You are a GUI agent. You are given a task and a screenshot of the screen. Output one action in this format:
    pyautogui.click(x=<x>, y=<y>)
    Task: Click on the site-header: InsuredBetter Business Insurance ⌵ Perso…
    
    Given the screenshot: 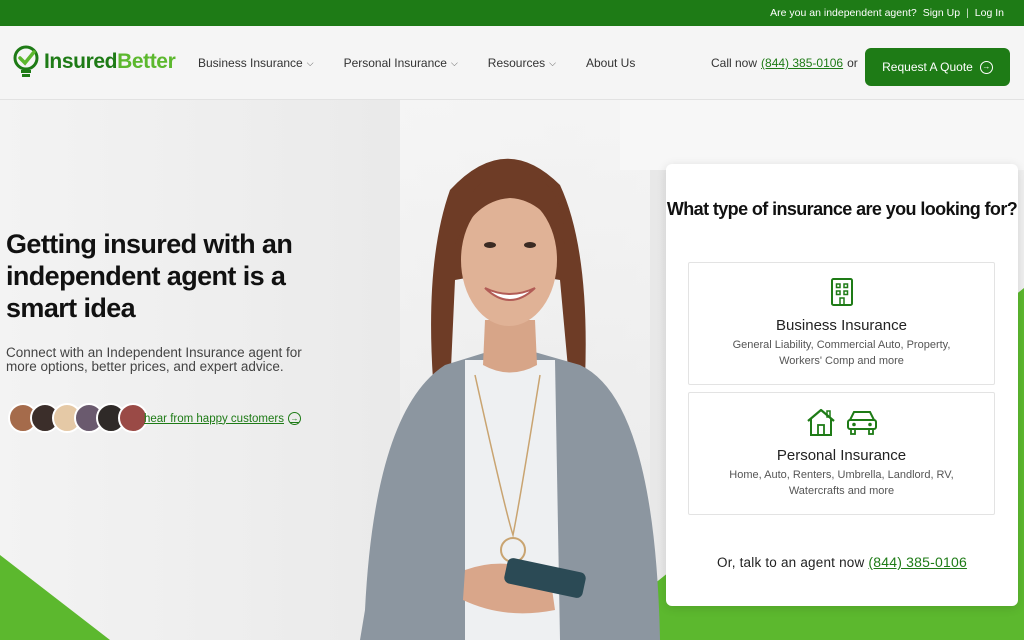 What is the action you would take?
    pyautogui.click(x=512, y=63)
    